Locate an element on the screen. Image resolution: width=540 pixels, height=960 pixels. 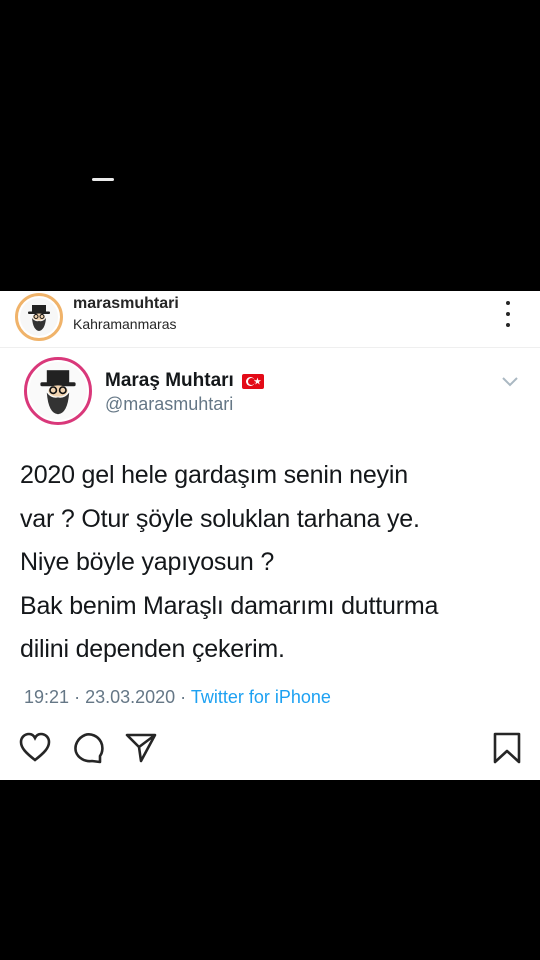
tweet-source: Twitter for iPhone is located at coordinates (260, 697).